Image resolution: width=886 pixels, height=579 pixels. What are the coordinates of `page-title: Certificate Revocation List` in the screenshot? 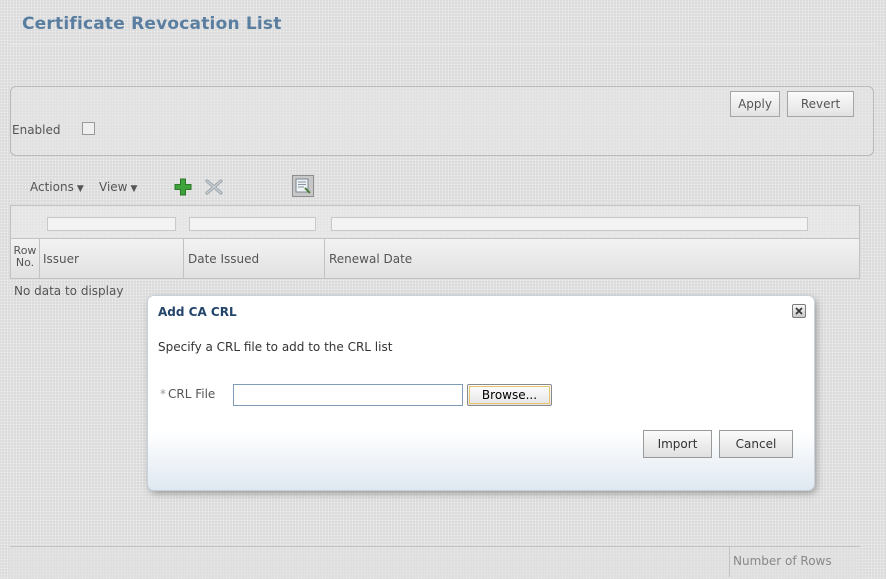 It's located at (152, 24).